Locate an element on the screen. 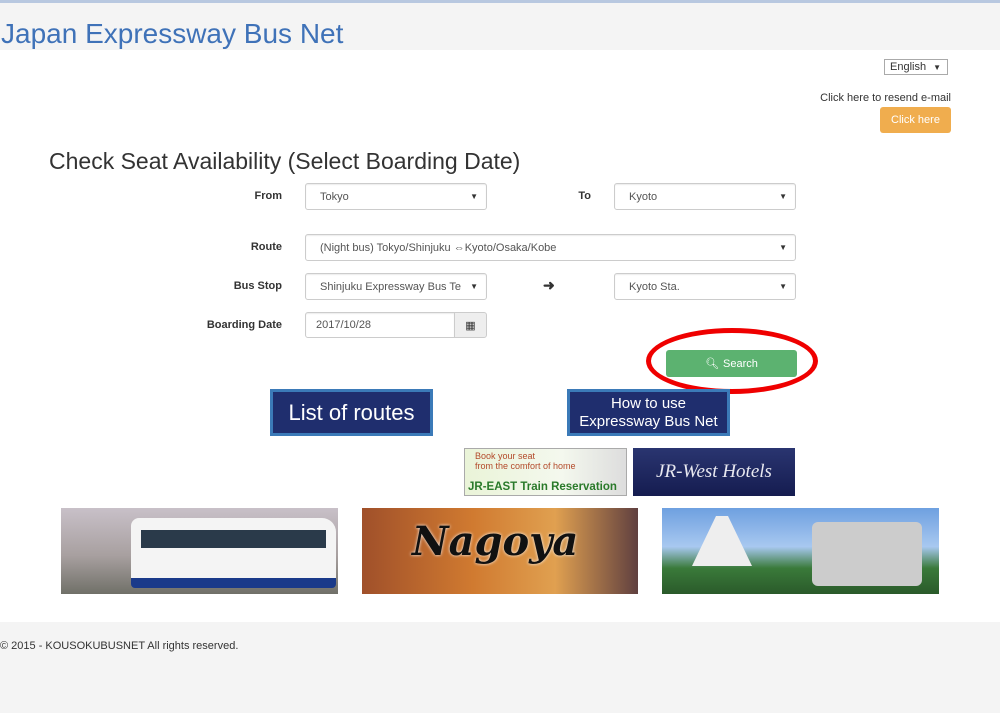 This screenshot has height=713, width=1000. resend-email-text: Click here to resend e-mail is located at coordinates (885, 98).